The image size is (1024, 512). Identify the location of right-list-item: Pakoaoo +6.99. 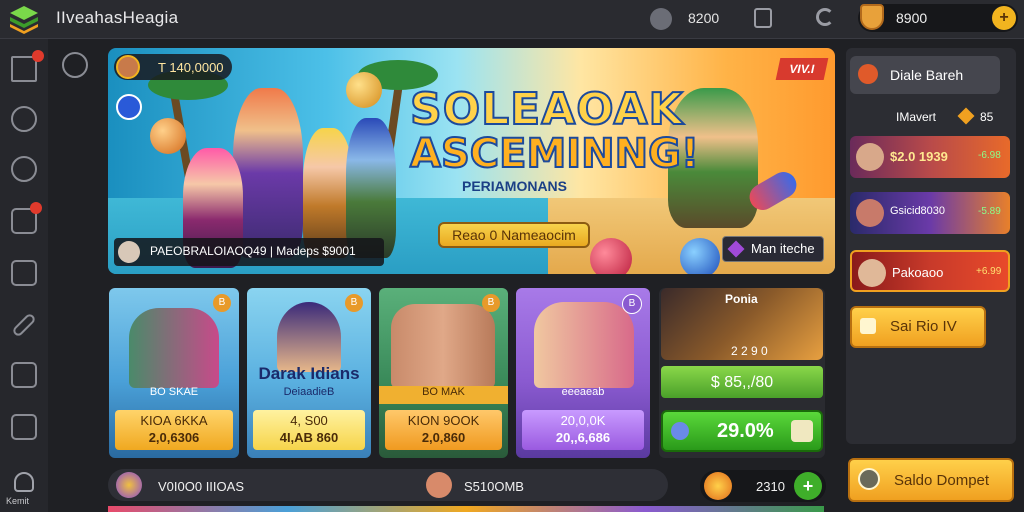
(930, 271).